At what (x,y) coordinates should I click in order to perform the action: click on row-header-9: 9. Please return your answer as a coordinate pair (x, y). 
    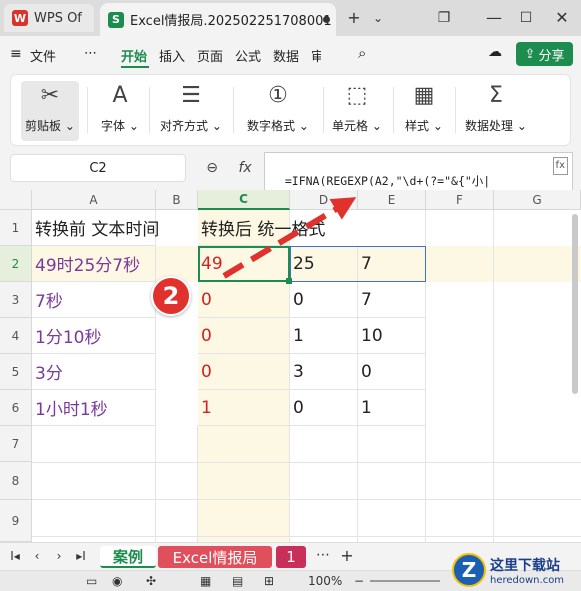
    Looking at the image, I should click on (16, 521).